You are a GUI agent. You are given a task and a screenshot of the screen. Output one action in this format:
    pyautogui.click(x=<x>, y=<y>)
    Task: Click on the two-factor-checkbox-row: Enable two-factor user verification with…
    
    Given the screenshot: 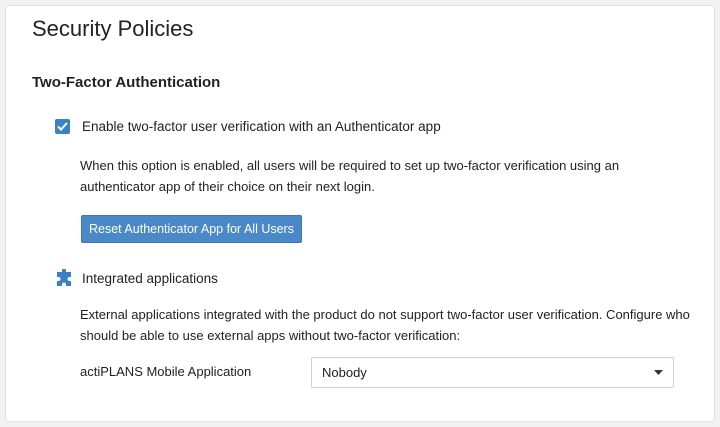 What is the action you would take?
    pyautogui.click(x=248, y=126)
    